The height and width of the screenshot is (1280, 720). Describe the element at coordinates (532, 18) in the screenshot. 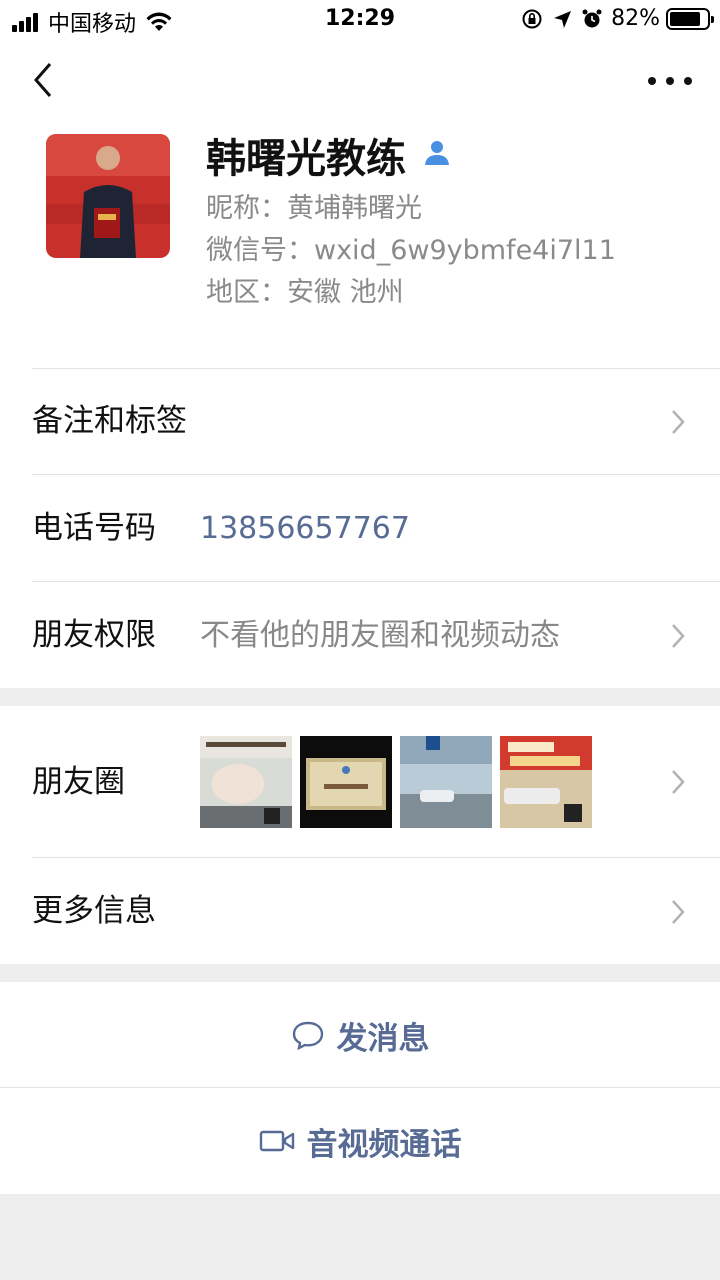

I see `rotation-lock-icon` at that location.